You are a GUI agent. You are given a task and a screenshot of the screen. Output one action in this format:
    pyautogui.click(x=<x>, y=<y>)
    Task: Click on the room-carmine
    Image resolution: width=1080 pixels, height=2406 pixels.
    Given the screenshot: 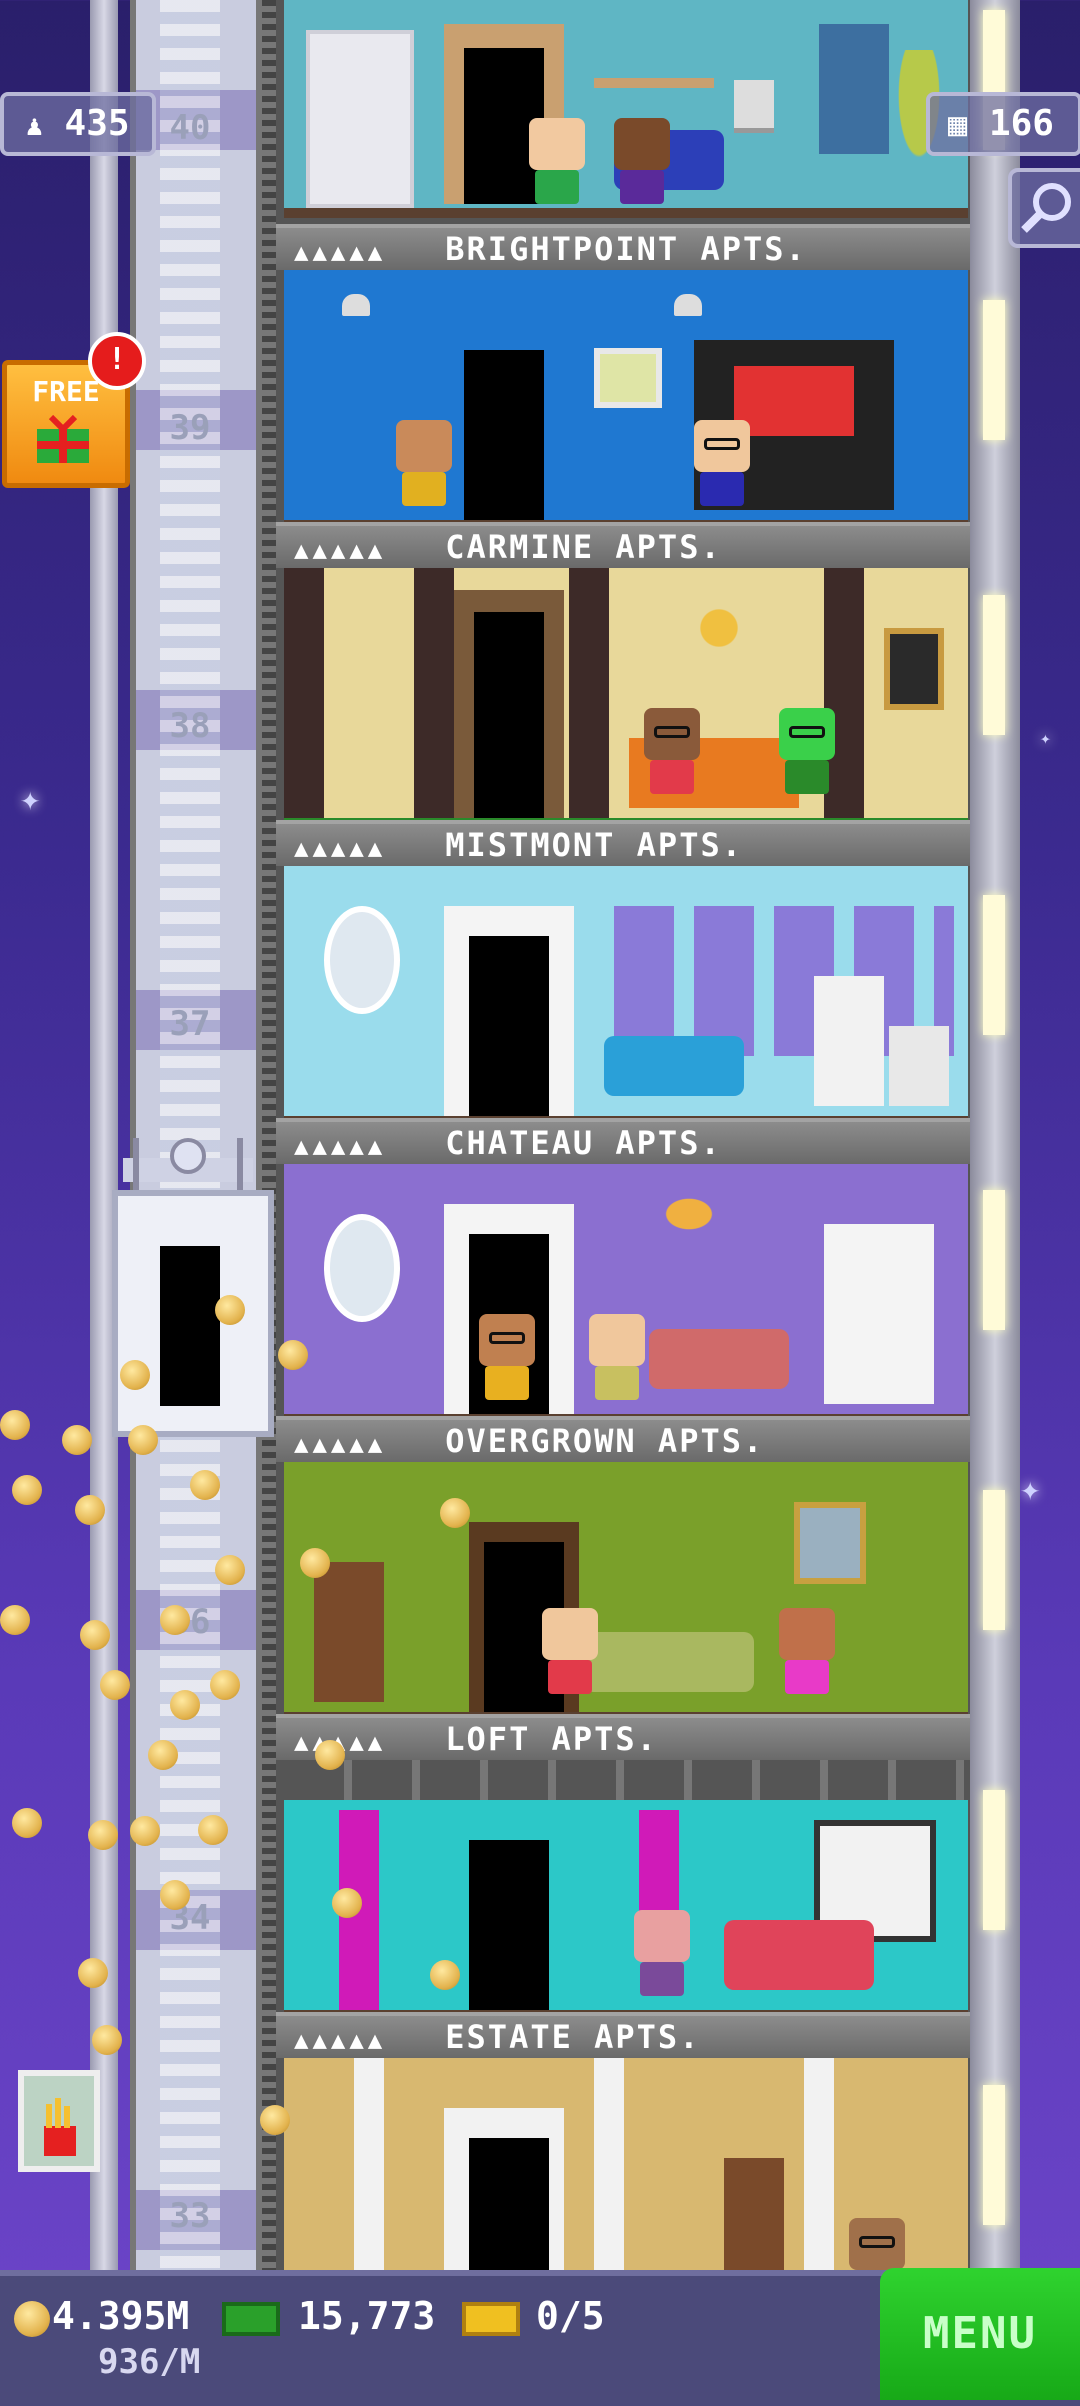 What is the action you would take?
    pyautogui.click(x=626, y=400)
    